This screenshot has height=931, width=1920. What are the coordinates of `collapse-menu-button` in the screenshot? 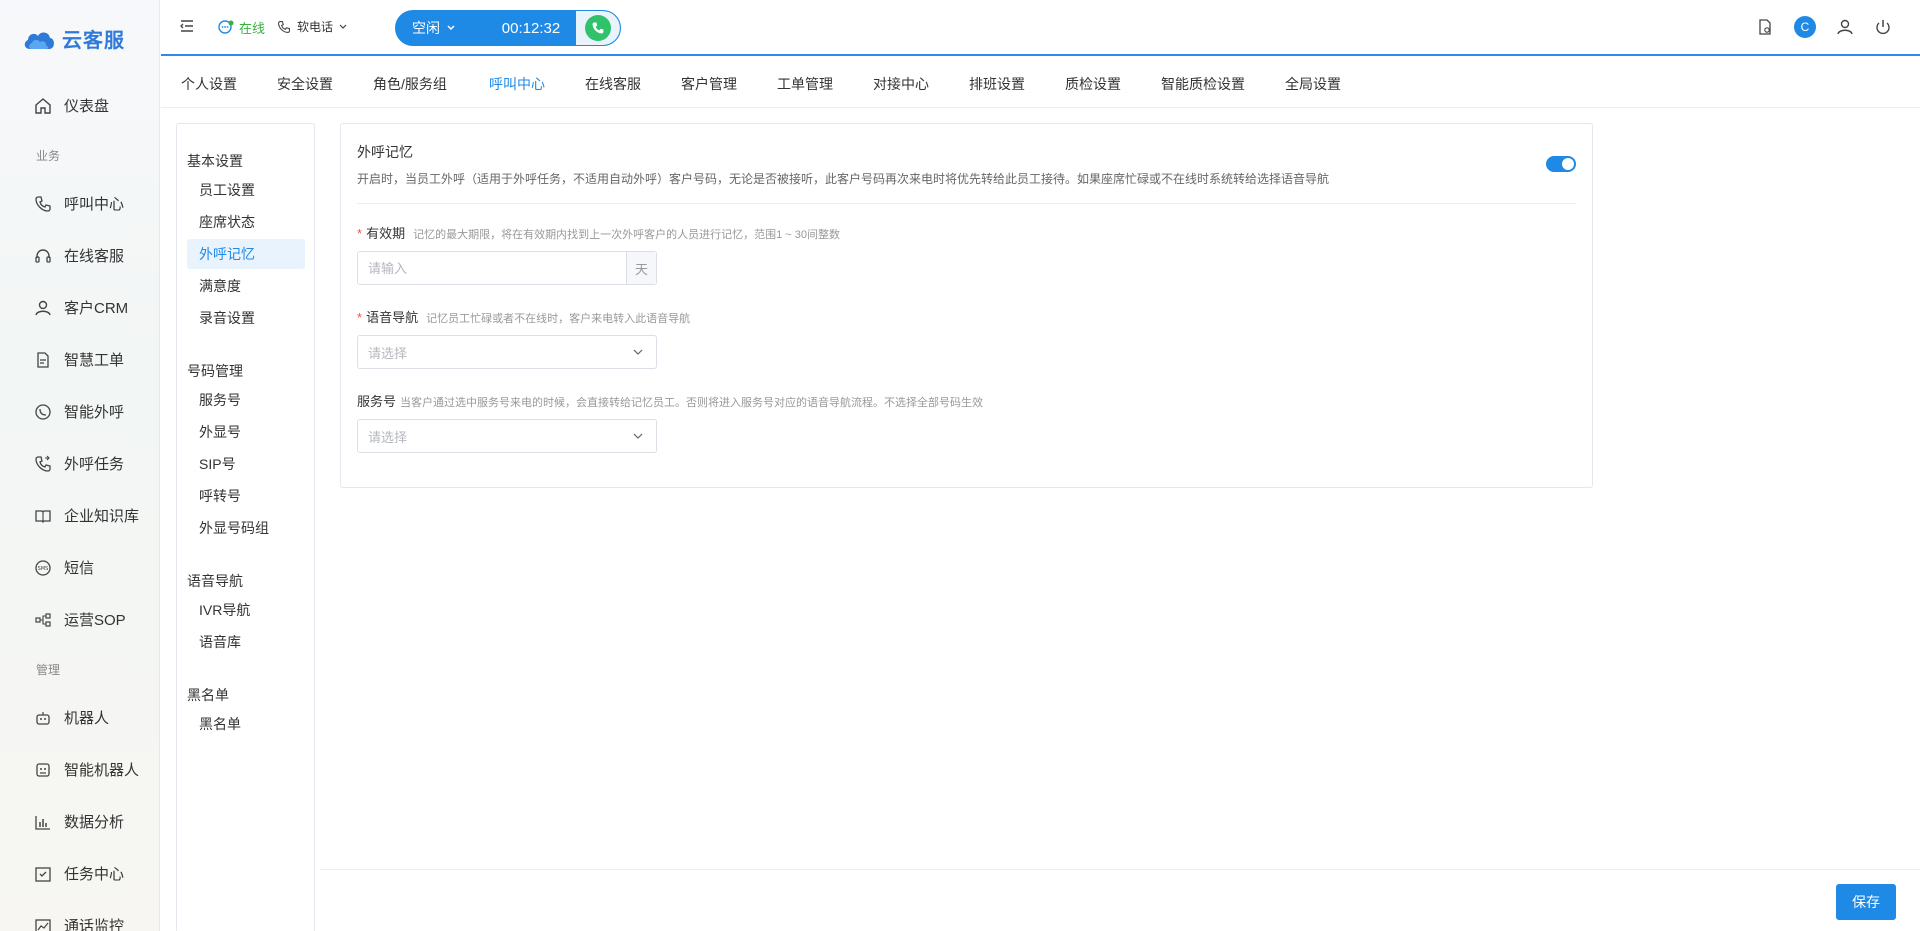 It's located at (187, 27).